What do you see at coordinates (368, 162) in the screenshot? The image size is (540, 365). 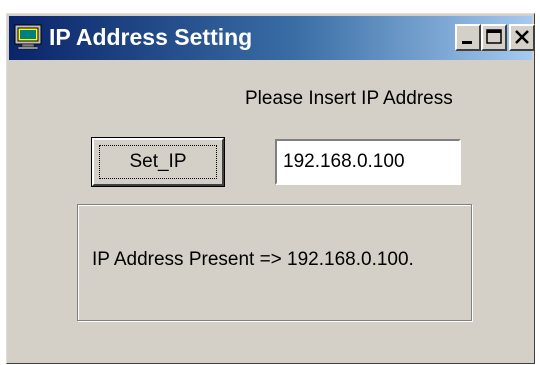 I see `ip-address-input` at bounding box center [368, 162].